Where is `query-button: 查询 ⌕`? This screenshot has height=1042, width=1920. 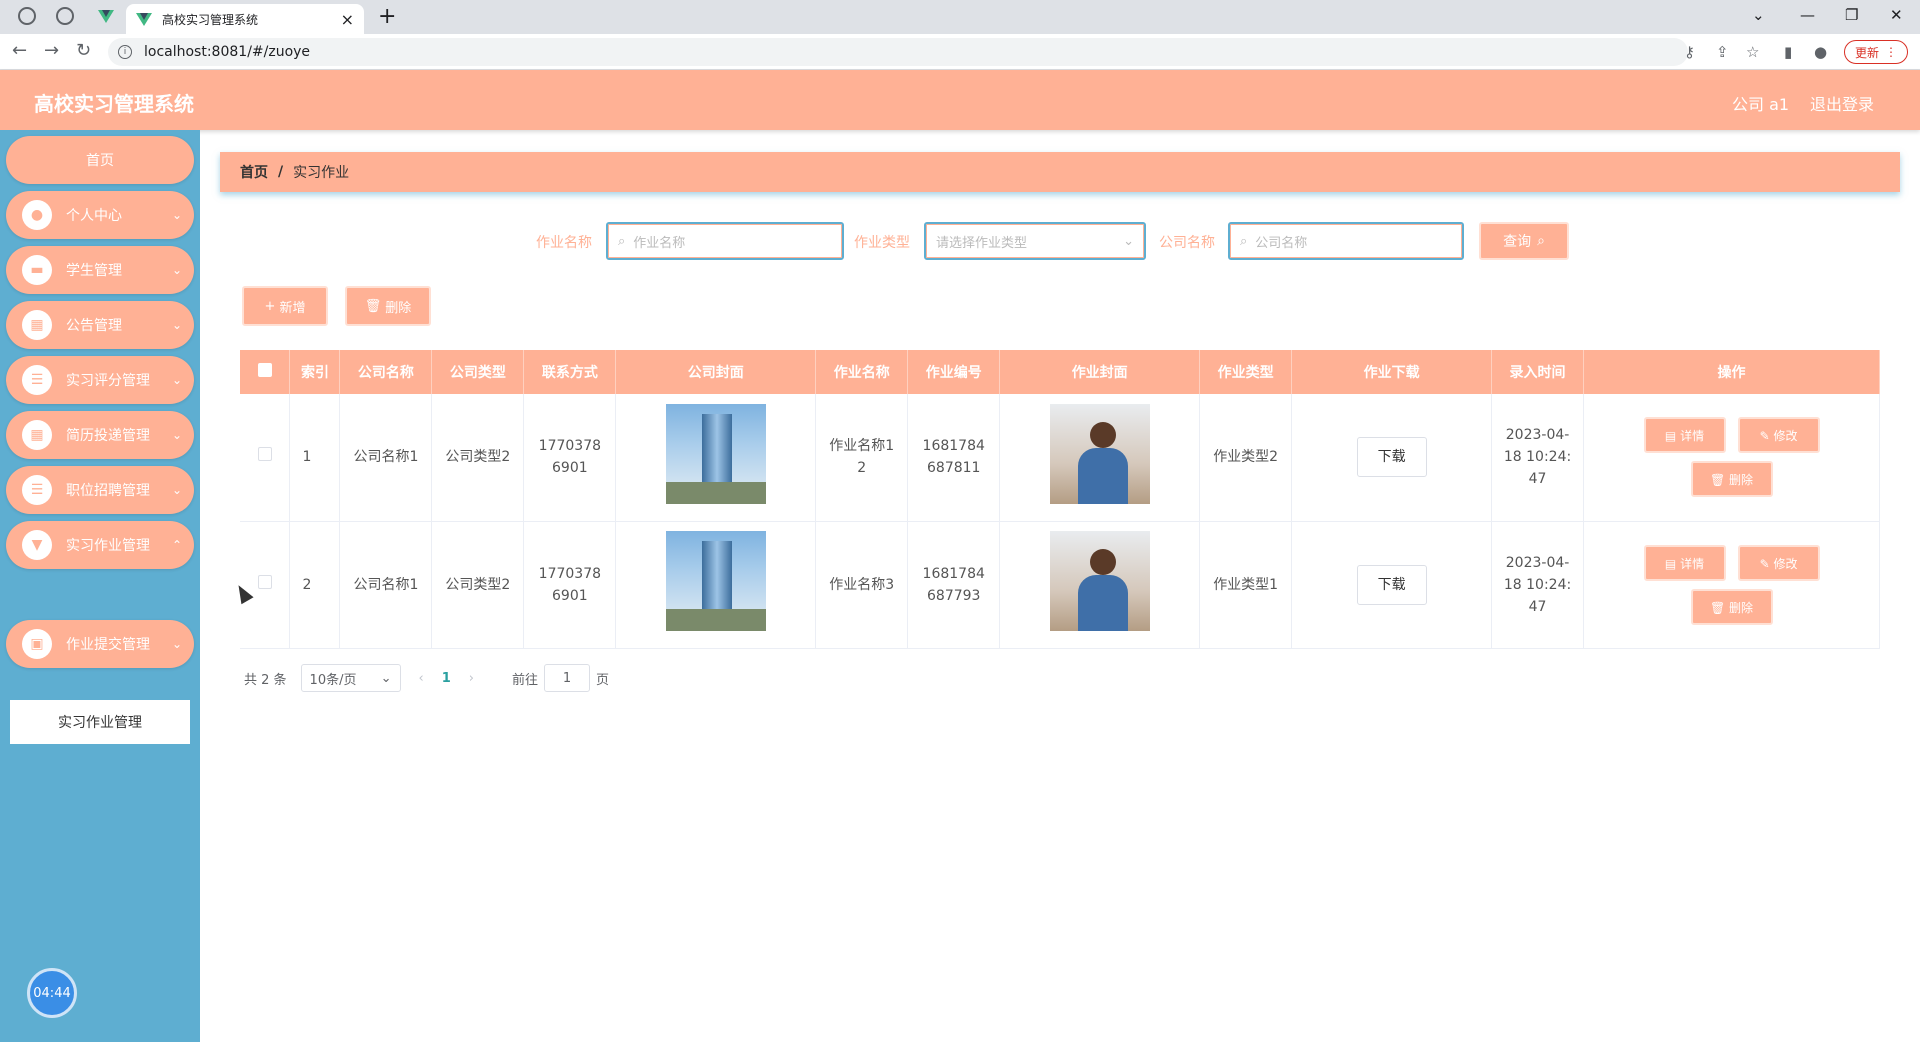 query-button: 查询 ⌕ is located at coordinates (1524, 241).